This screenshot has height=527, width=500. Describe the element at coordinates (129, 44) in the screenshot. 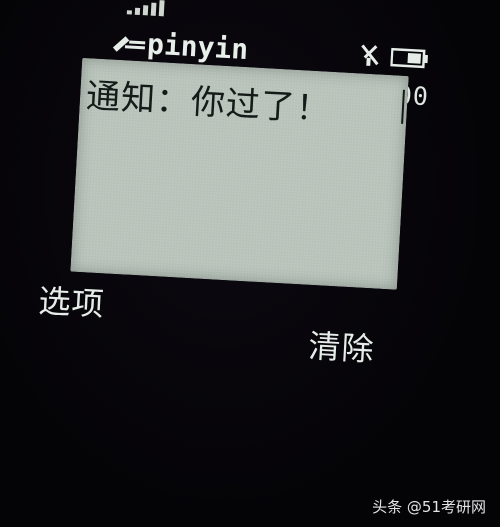

I see `pen-edit-icon` at that location.